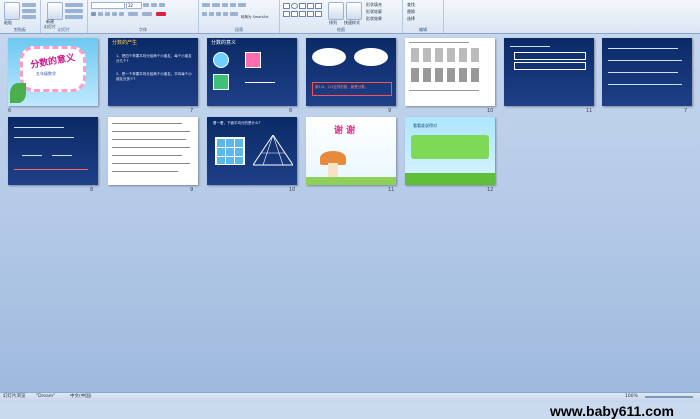  I want to click on copy-button, so click(29, 11).